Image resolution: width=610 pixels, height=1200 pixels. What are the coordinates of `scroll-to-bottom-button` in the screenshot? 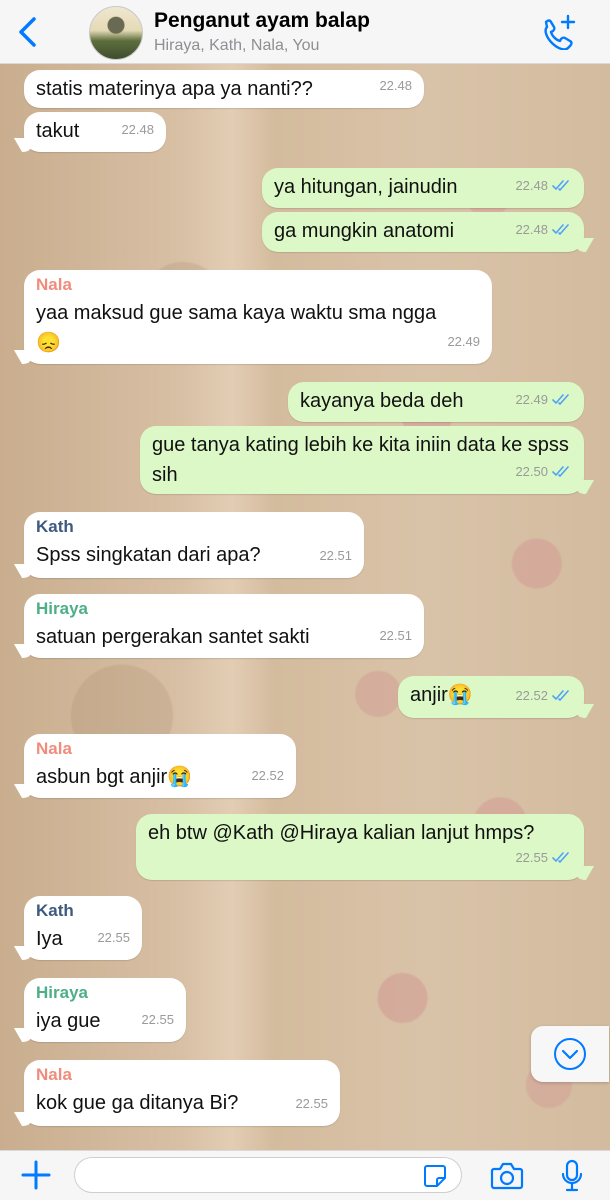 It's located at (570, 1054).